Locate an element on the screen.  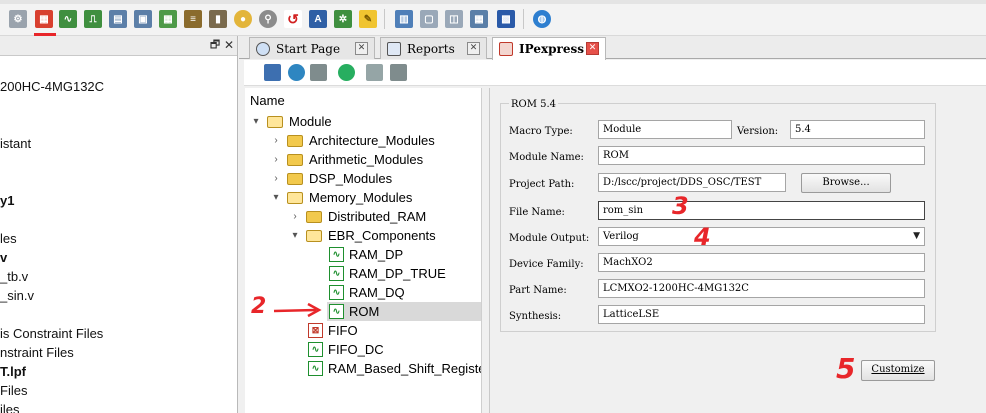
module-output-select: Verilog ▼ is located at coordinates (761, 236).